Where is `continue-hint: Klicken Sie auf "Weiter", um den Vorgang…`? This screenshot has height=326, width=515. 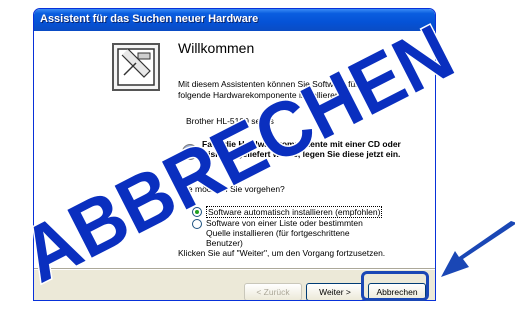
continue-hint: Klicken Sie auf "Weiter", um den Vorgang… is located at coordinates (282, 253).